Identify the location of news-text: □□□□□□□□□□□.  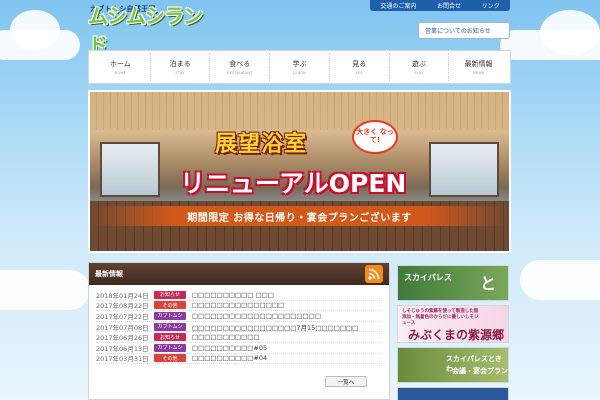
(226, 337).